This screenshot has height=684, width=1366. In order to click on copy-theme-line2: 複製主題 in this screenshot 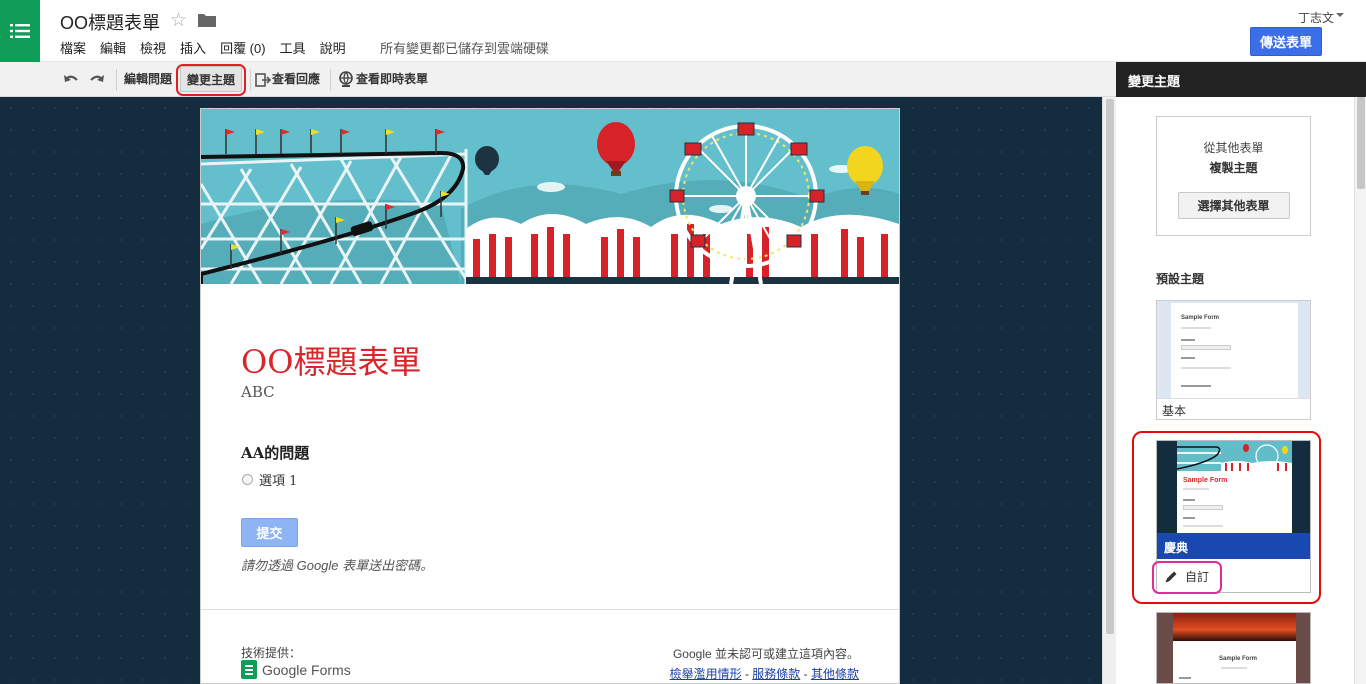, I will do `click(1233, 168)`.